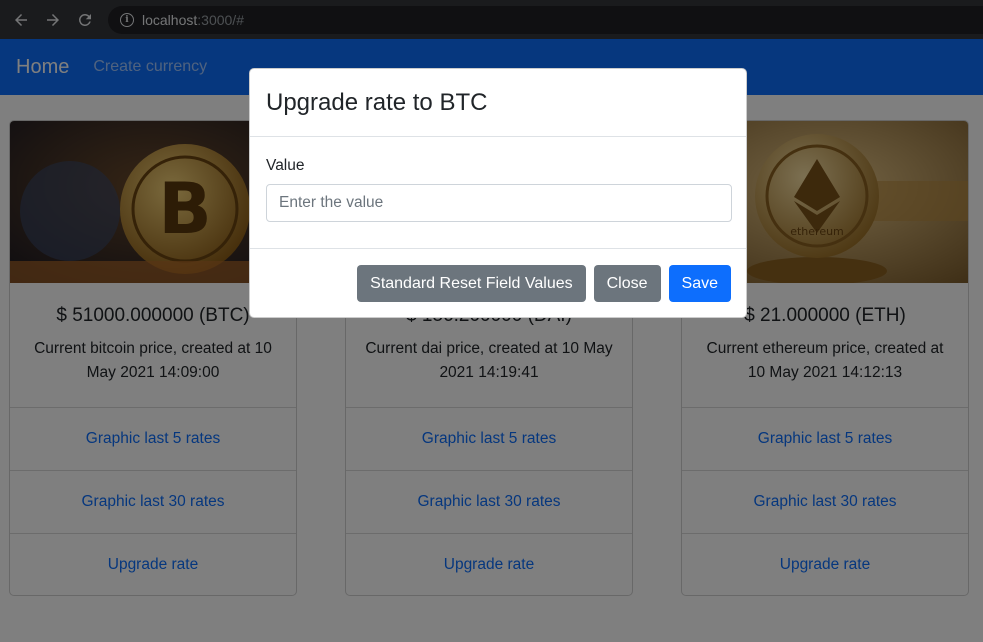 This screenshot has height=642, width=983. I want to click on close-button: Close, so click(627, 283).